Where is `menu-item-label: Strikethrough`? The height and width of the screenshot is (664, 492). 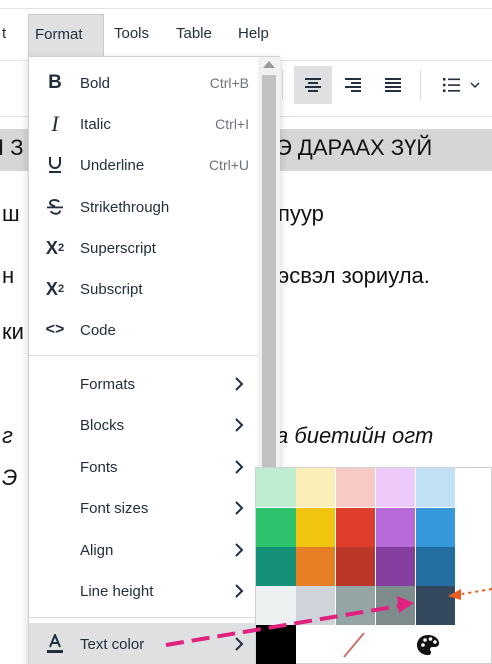
menu-item-label: Strikethrough is located at coordinates (125, 207).